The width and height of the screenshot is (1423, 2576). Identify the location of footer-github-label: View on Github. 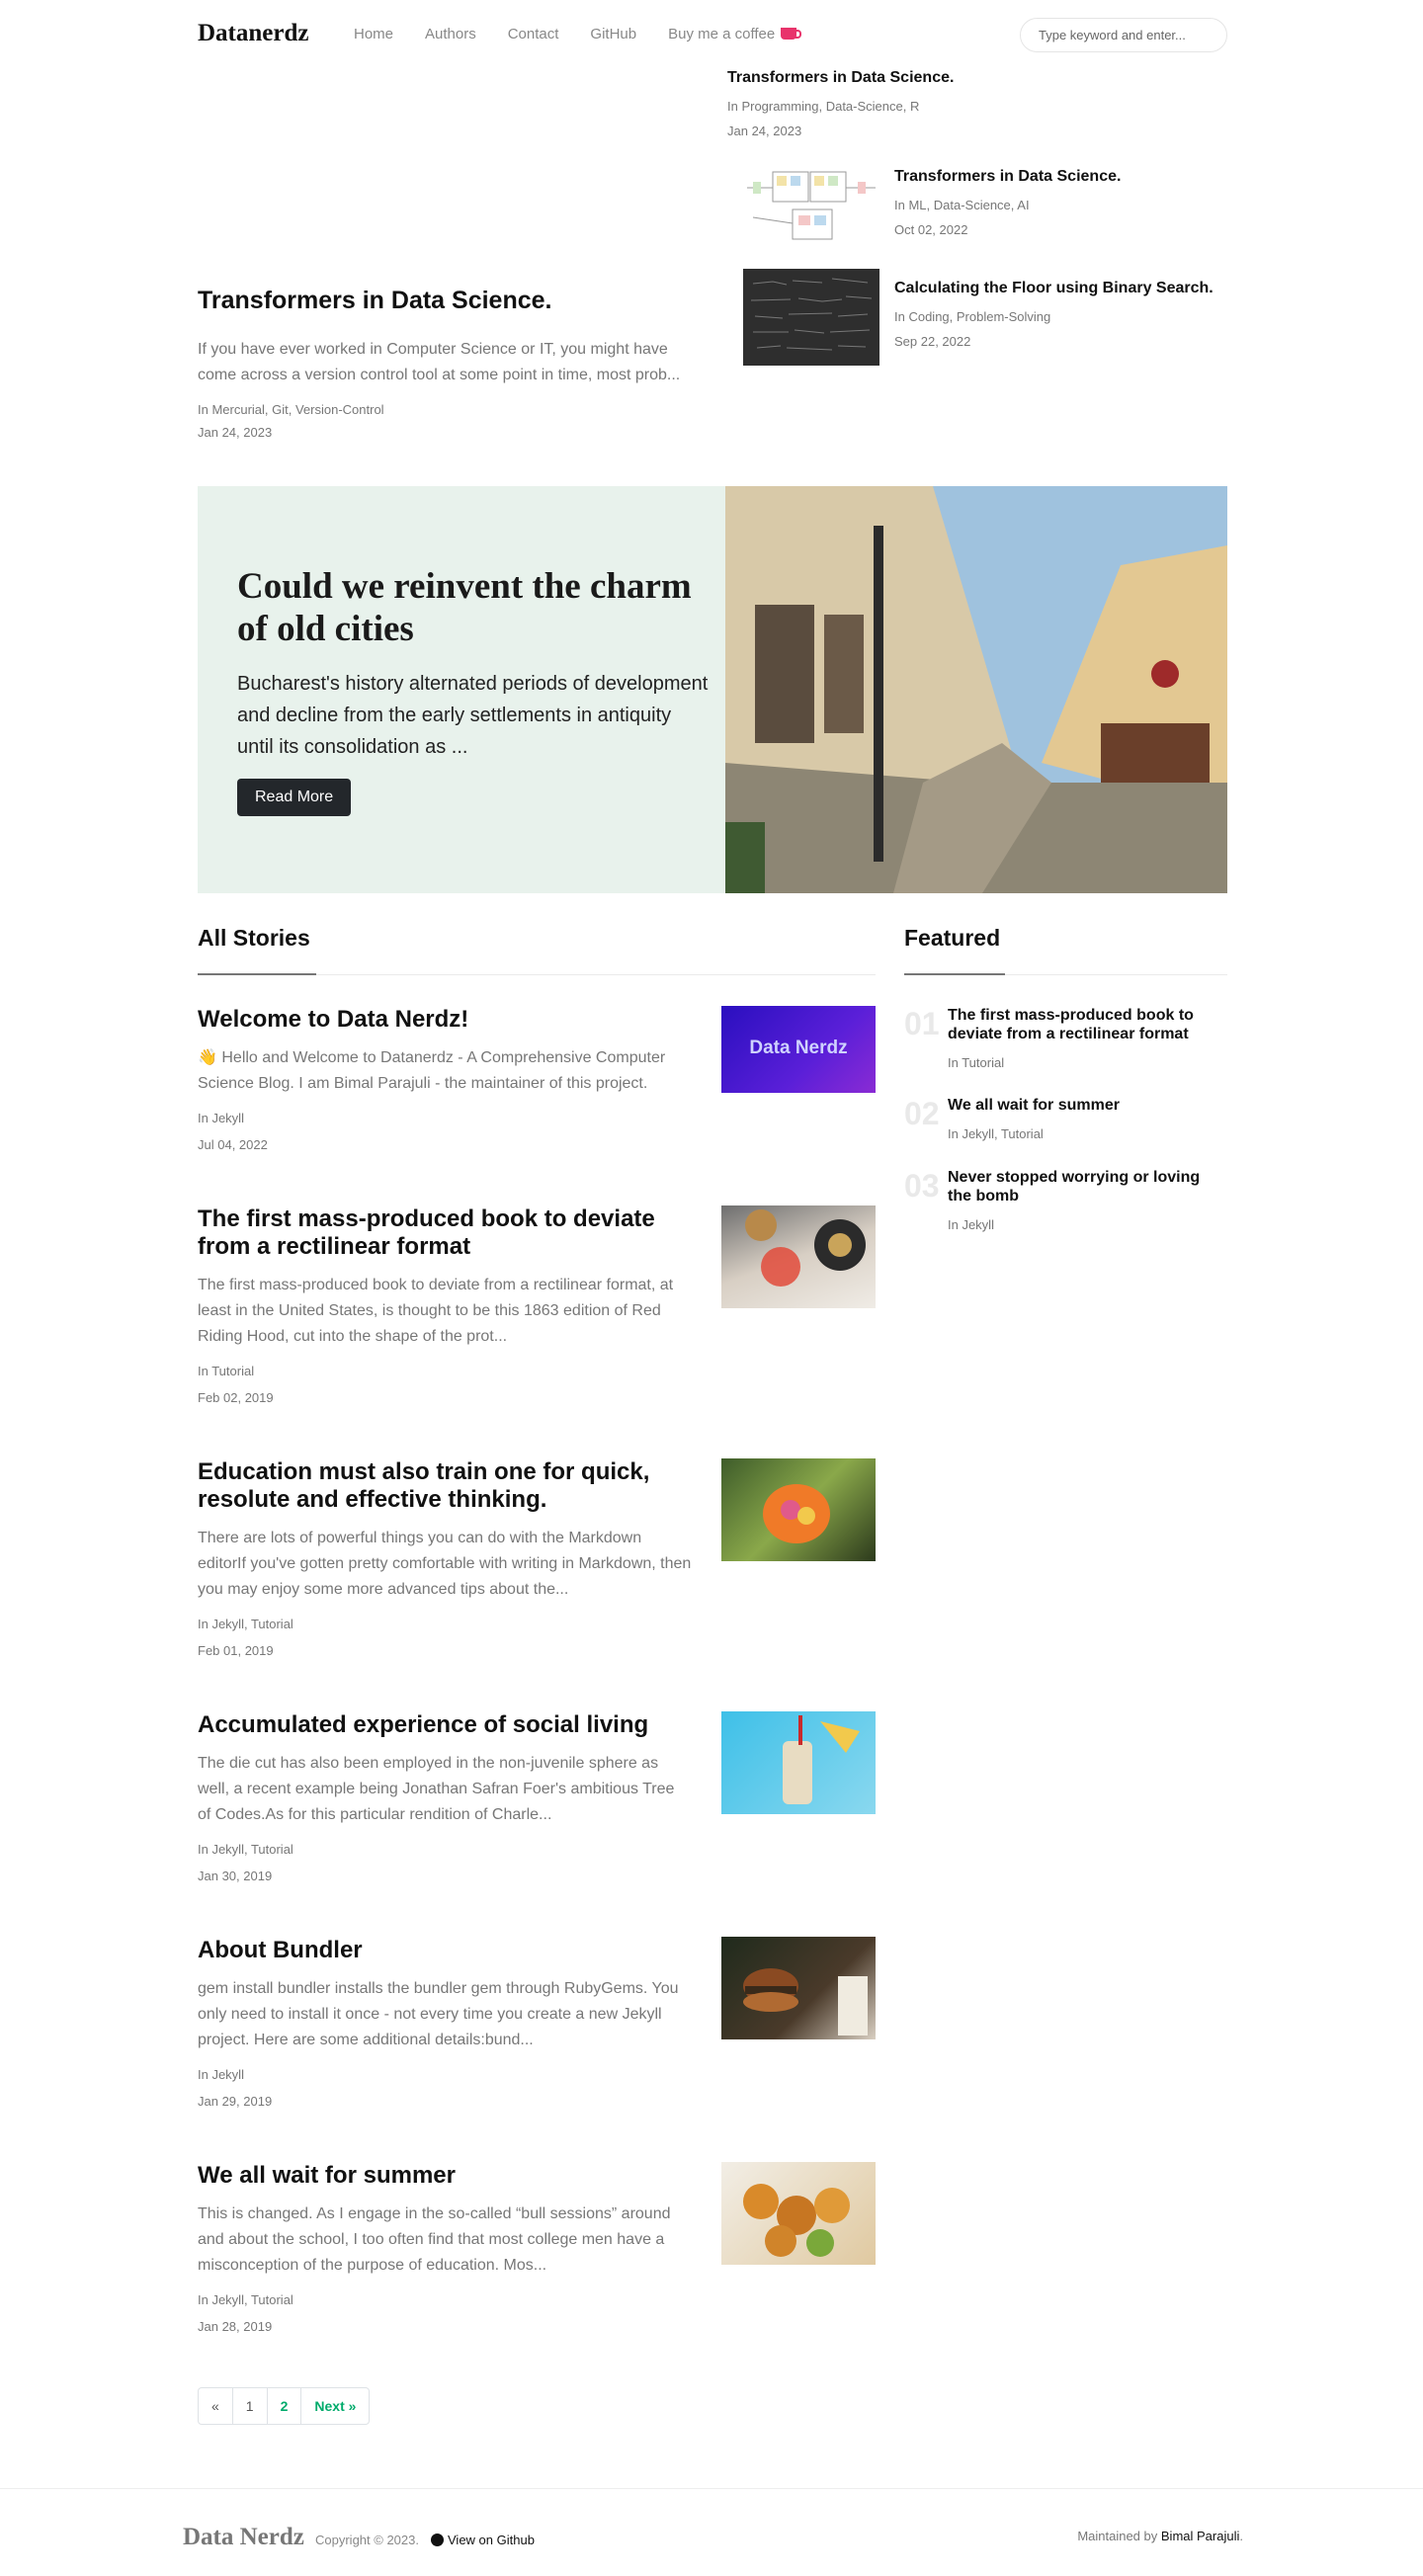
(491, 2540).